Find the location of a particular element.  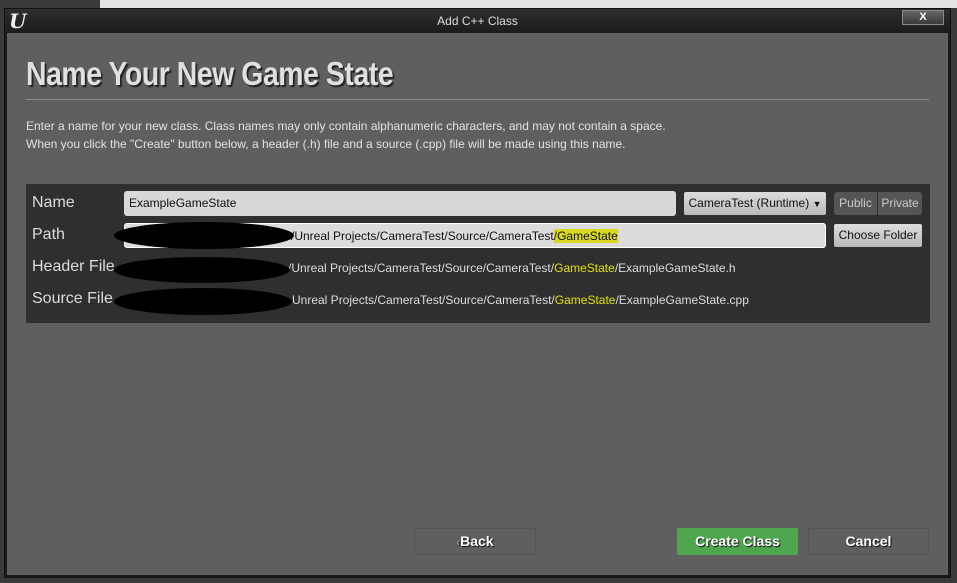

module-dropdown-value: CameraTest (Runtime) is located at coordinates (749, 203).